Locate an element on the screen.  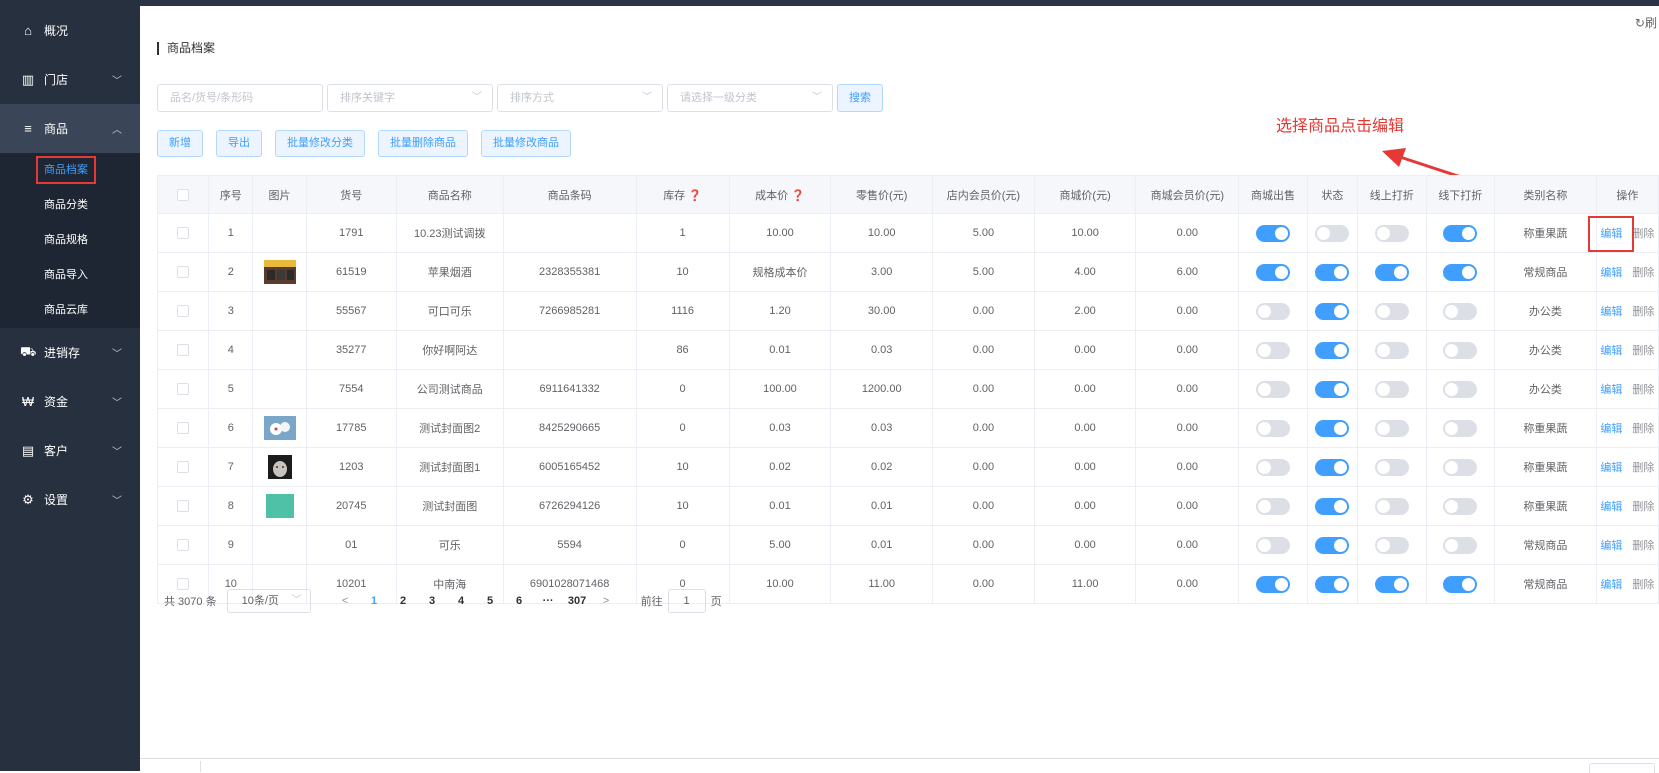
nav-goods: ≡ 商品 ︿ is located at coordinates (70, 128).